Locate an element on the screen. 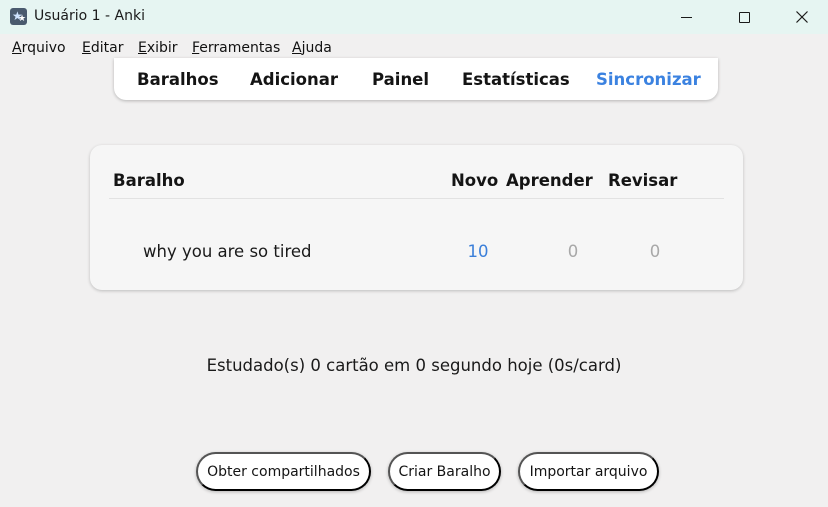 The width and height of the screenshot is (828, 507). header-deck: Baralho is located at coordinates (149, 180).